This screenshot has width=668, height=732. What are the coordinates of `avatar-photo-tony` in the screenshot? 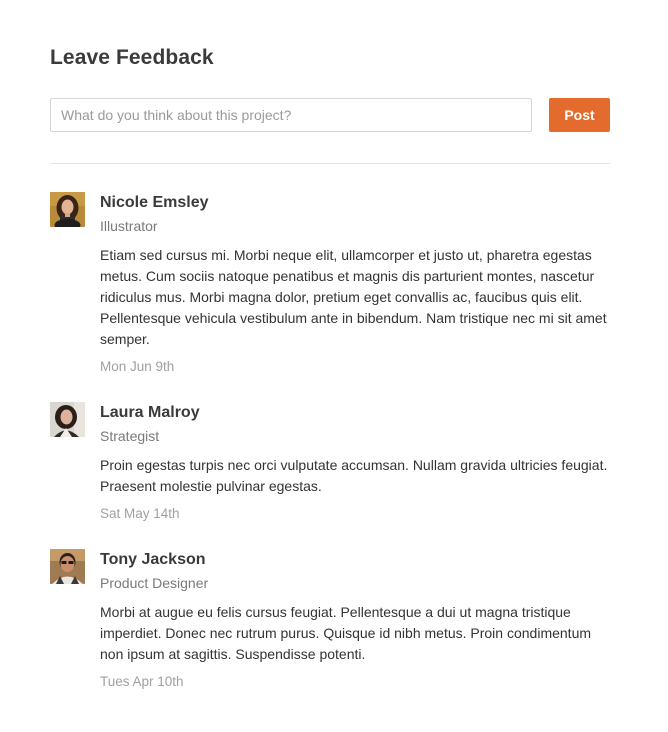 It's located at (67, 566).